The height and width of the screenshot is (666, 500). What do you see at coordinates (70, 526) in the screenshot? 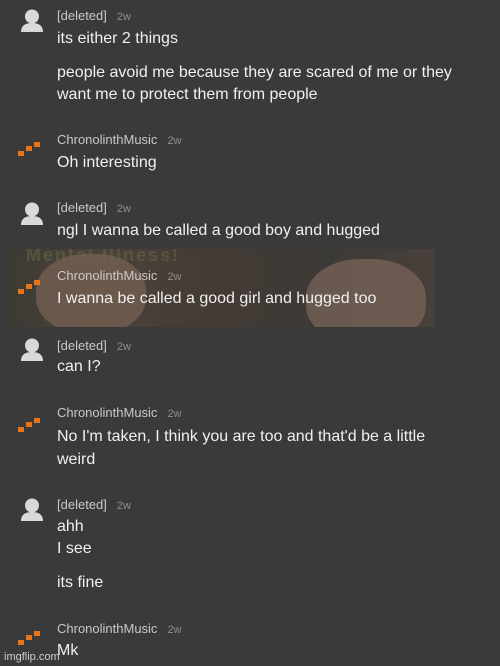
I see `comment-text: ahh` at bounding box center [70, 526].